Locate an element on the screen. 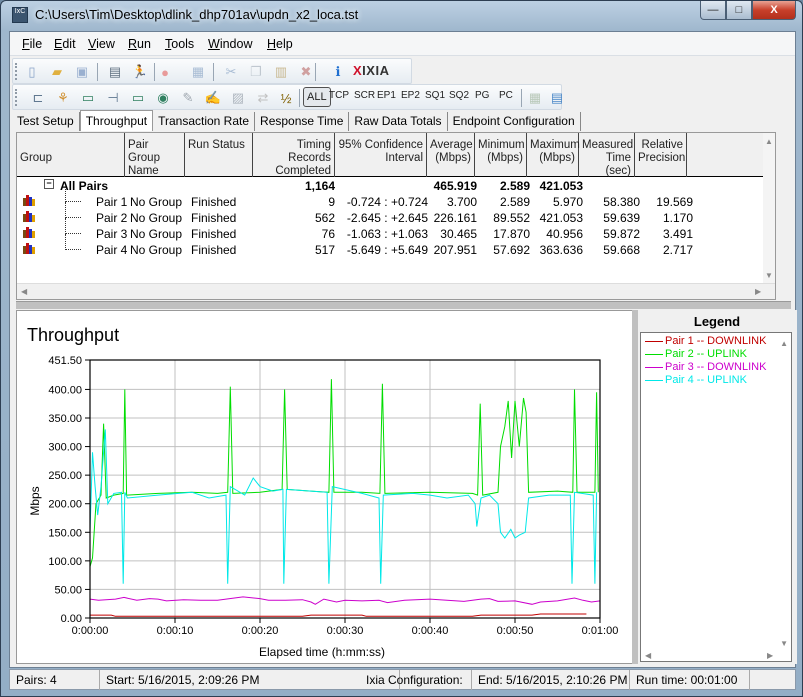 The image size is (803, 697). column-header: Relative Precision is located at coordinates (661, 155).